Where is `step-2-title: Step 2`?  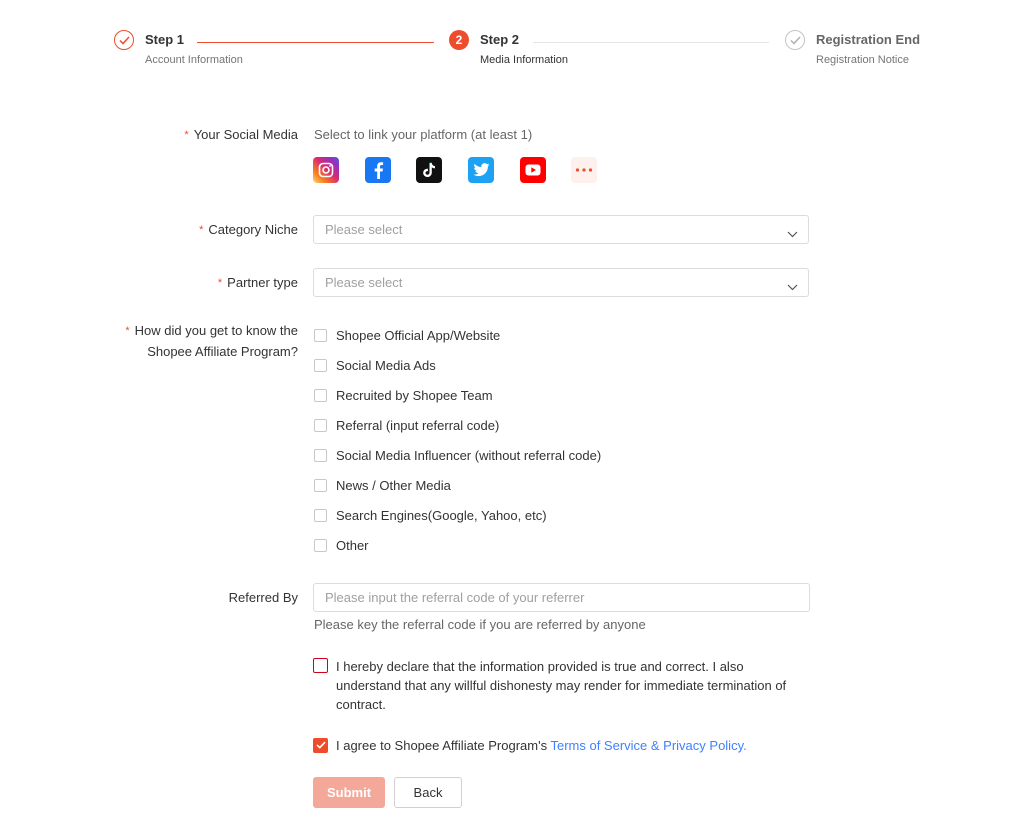
step-2-title: Step 2 is located at coordinates (500, 39).